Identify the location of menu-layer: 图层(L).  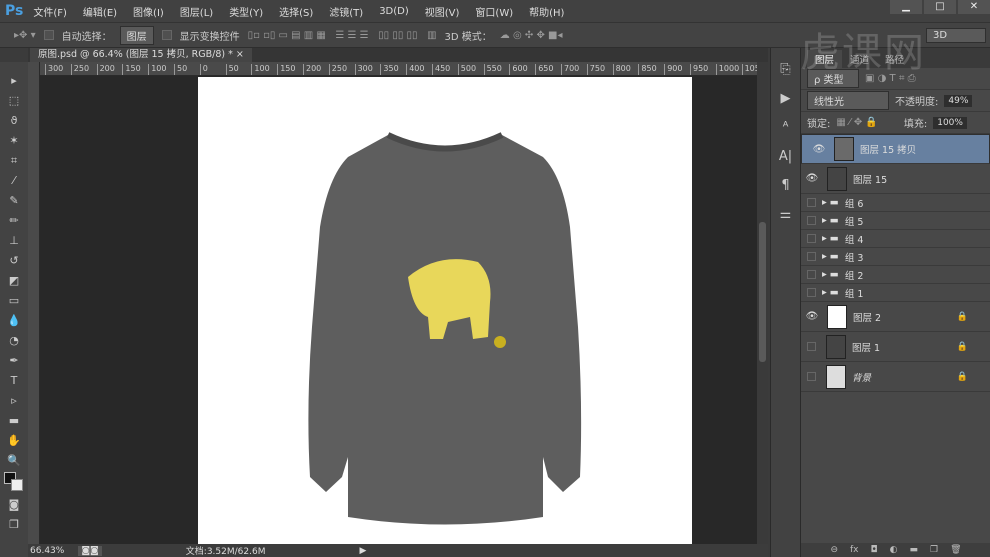
(196, 11).